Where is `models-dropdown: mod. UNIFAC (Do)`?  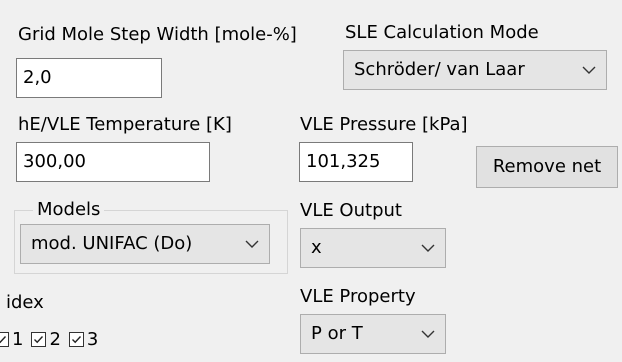 models-dropdown: mod. UNIFAC (Do) is located at coordinates (145, 244).